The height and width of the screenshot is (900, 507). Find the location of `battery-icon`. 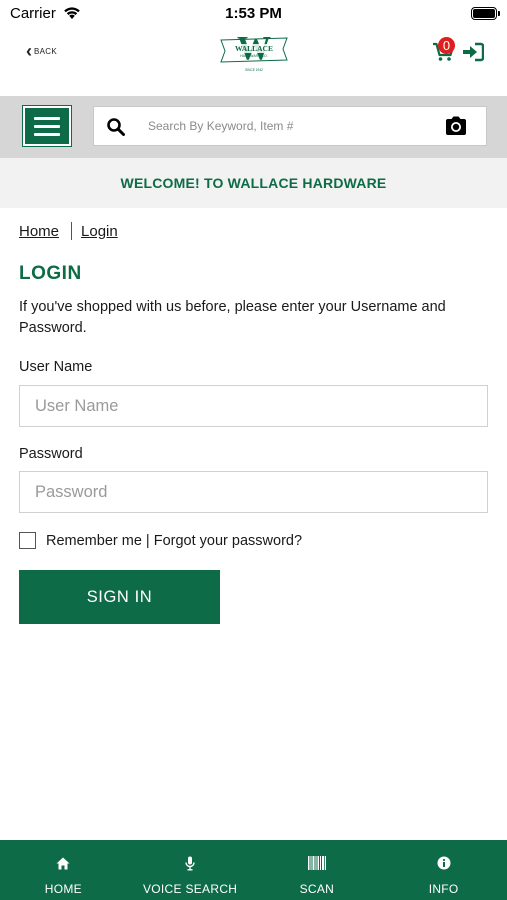

battery-icon is located at coordinates (485, 13).